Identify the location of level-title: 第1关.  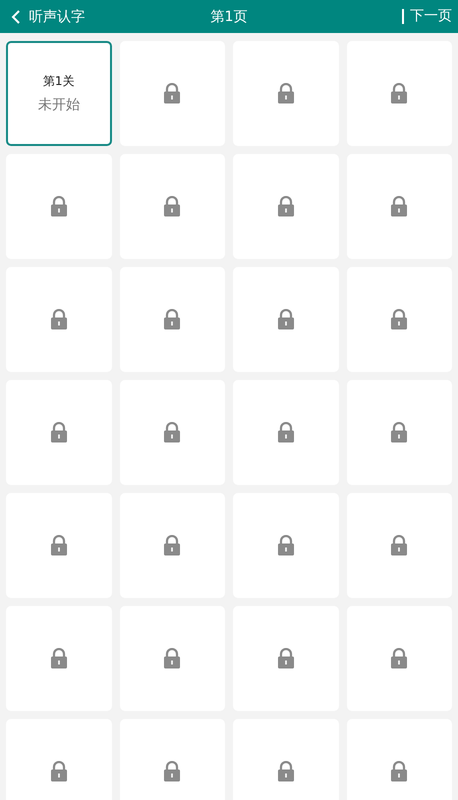
(58, 81).